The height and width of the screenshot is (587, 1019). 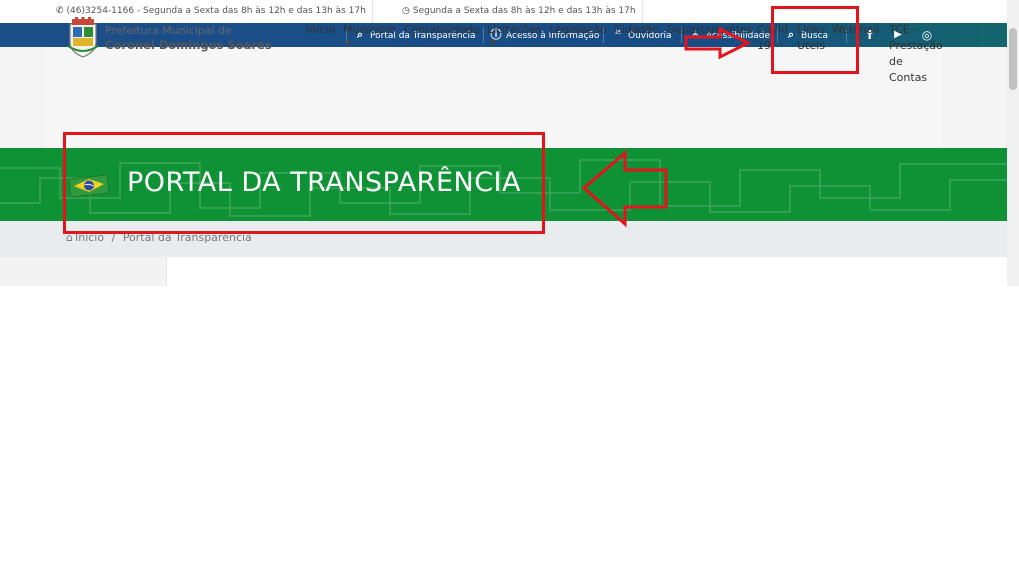 I want to click on nav-item-webmail: Webmail, so click(x=856, y=30).